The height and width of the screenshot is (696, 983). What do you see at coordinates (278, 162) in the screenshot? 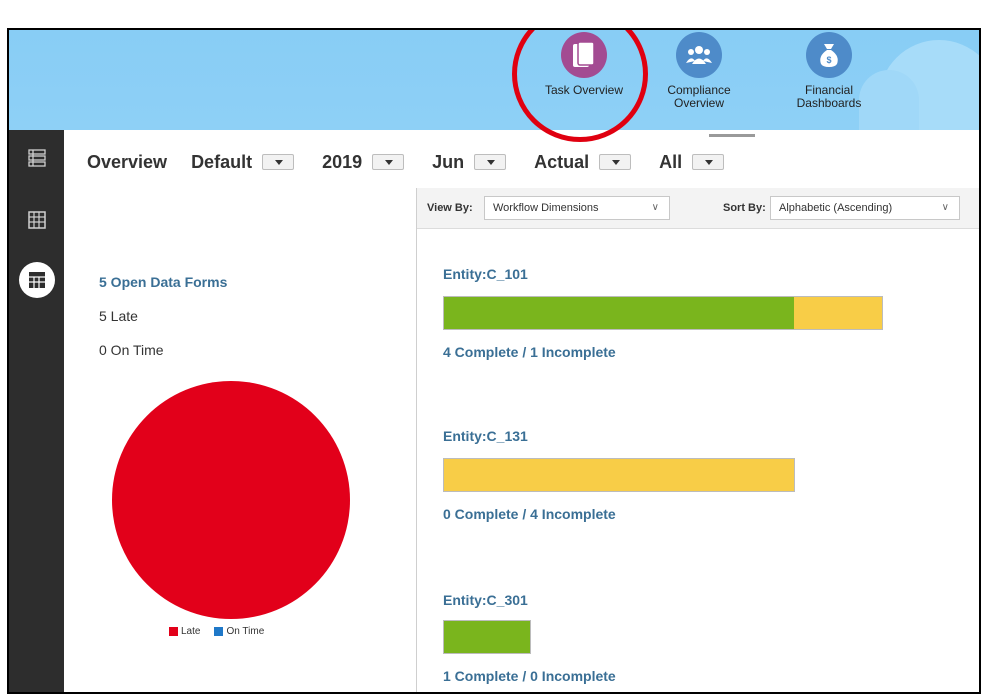
I see `pov-scenario-dropdown` at bounding box center [278, 162].